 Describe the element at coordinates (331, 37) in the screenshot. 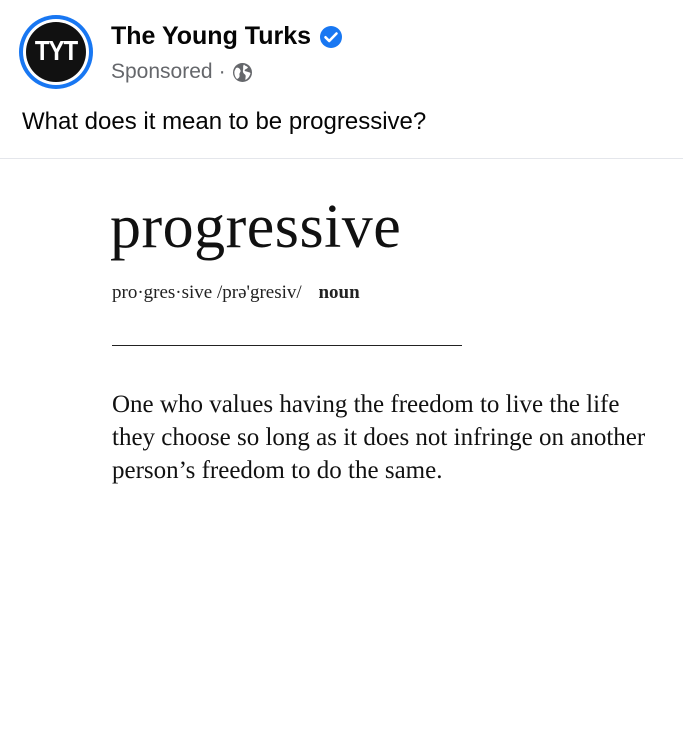

I see `verified-badge-icon` at that location.